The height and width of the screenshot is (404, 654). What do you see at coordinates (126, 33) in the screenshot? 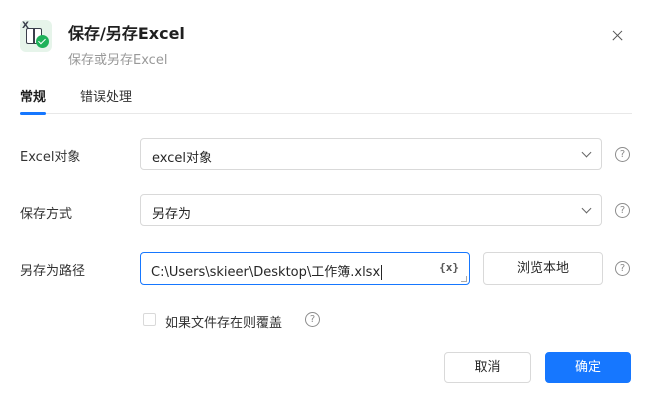
I see `dialog-title: 保存/另存Excel` at bounding box center [126, 33].